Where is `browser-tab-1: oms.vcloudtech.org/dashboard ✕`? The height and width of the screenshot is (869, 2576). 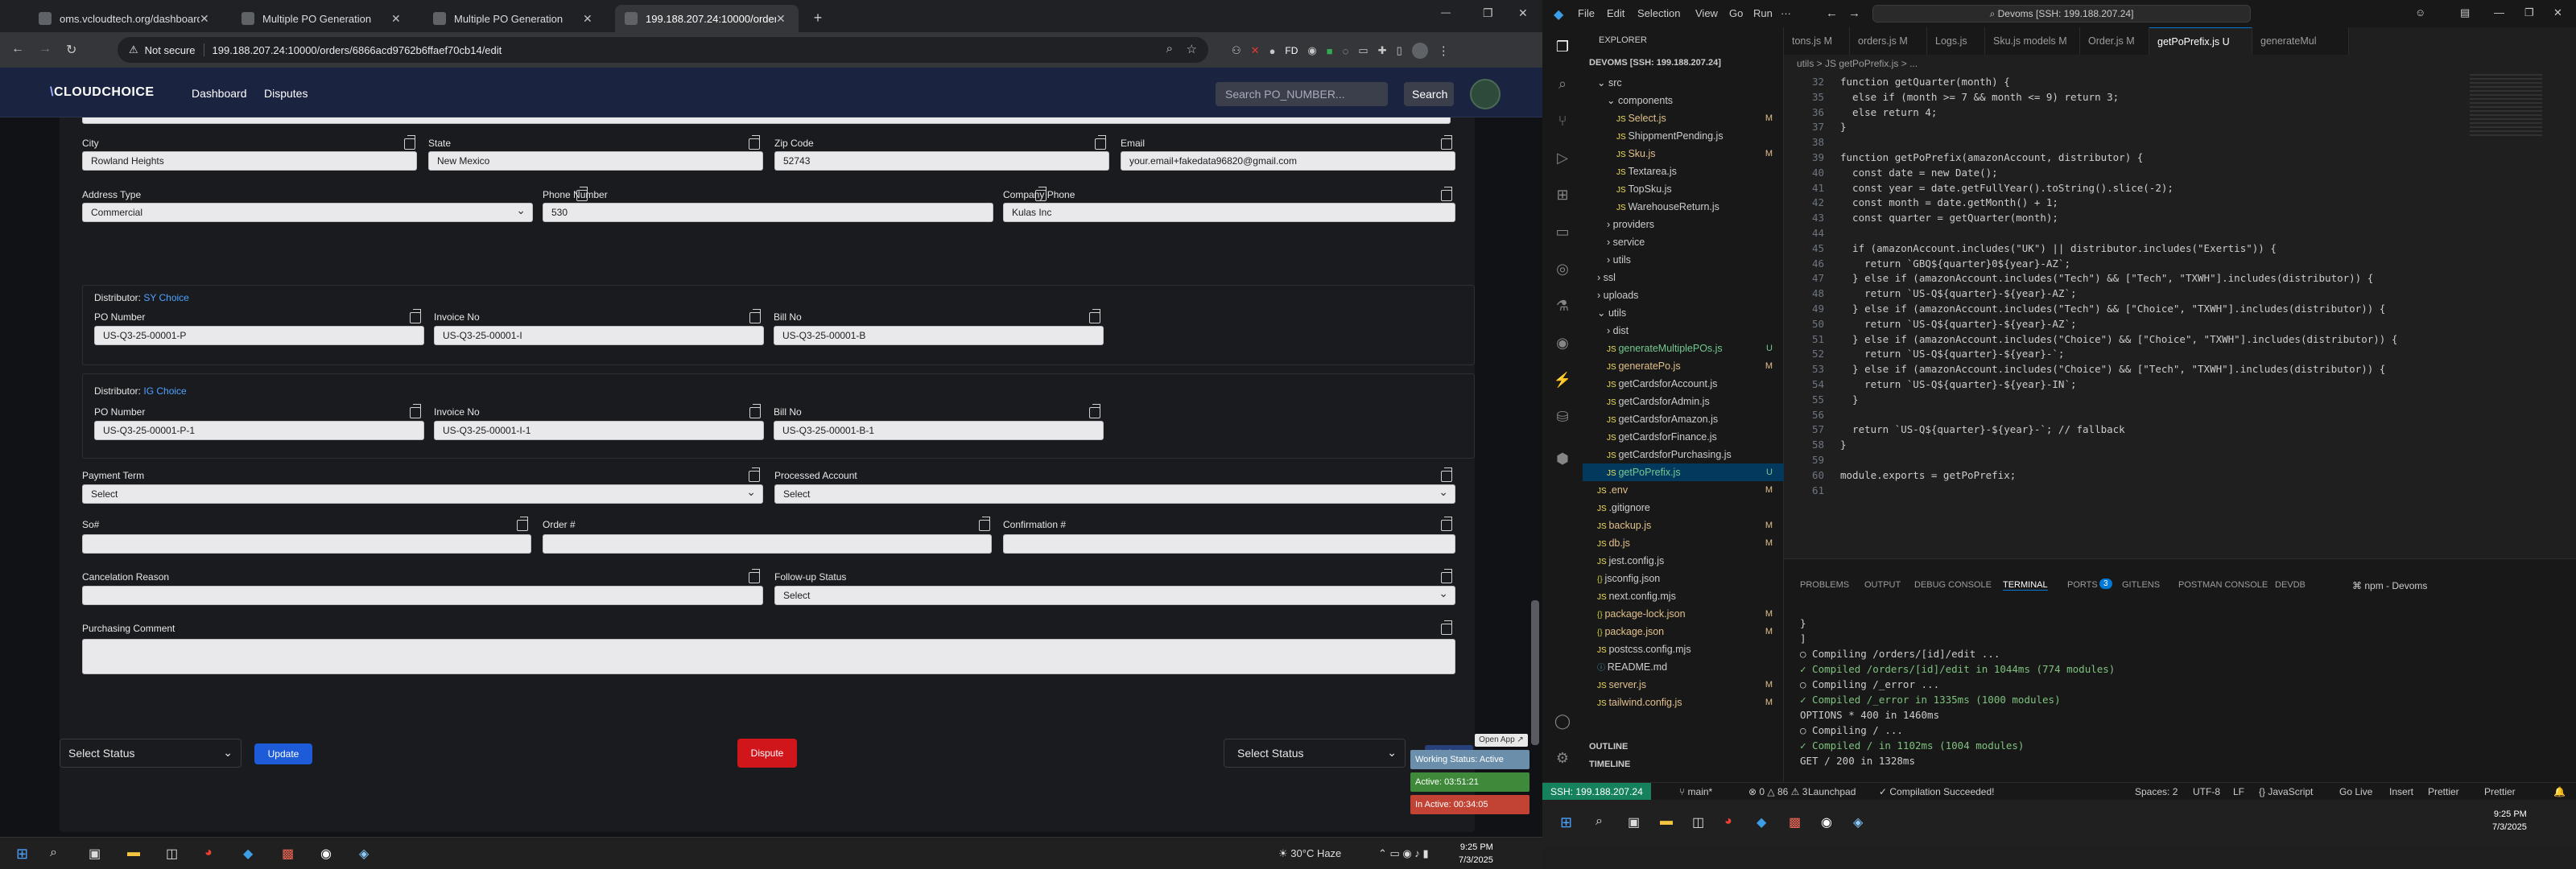
browser-tab-1: oms.vcloudtech.org/dashboard ✕ is located at coordinates (126, 18).